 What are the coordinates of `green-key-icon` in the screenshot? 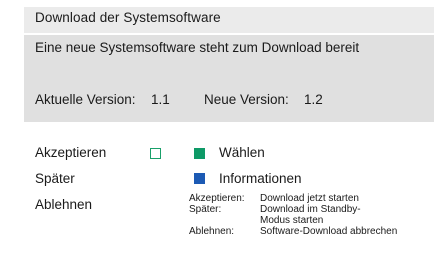 It's located at (199, 153).